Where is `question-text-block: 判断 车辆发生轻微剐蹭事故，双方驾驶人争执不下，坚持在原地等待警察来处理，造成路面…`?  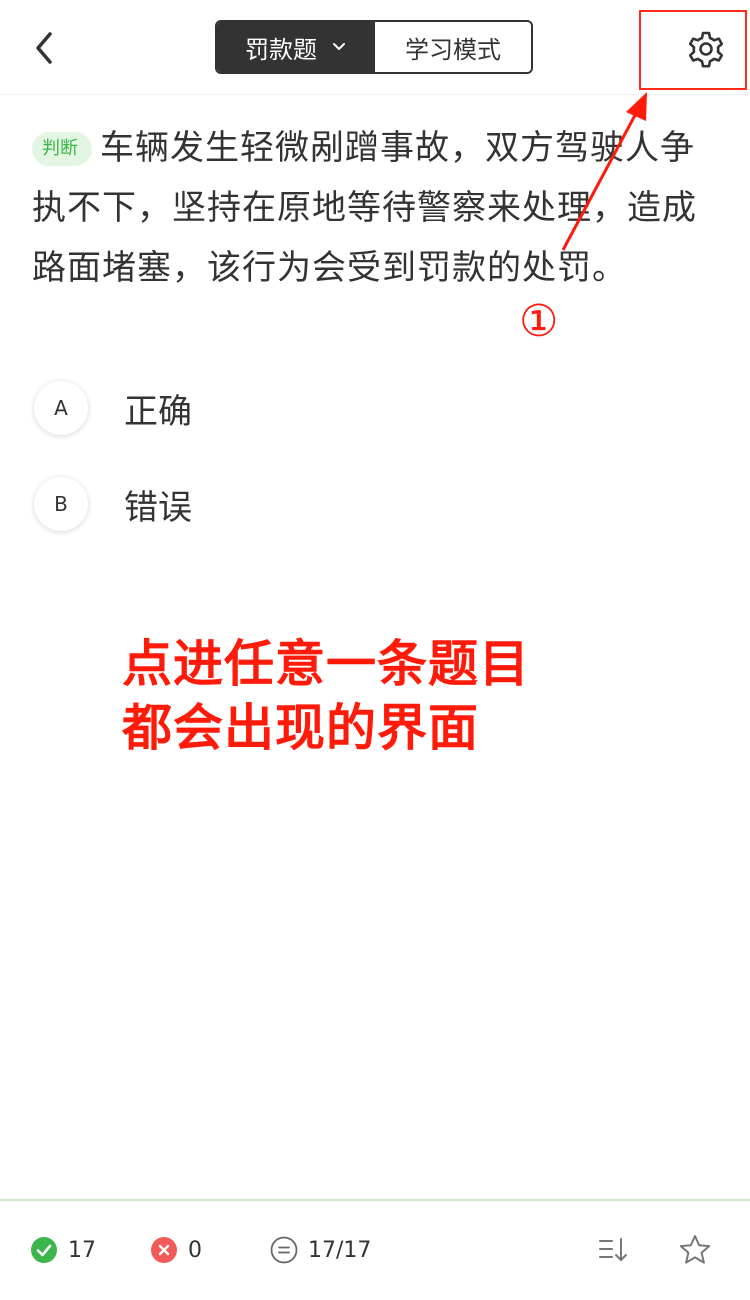
question-text-block: 判断 车辆发生轻微剐蹭事故，双方驾驶人争执不下，坚持在原地等待警察来处理，造成路面… is located at coordinates (372, 208).